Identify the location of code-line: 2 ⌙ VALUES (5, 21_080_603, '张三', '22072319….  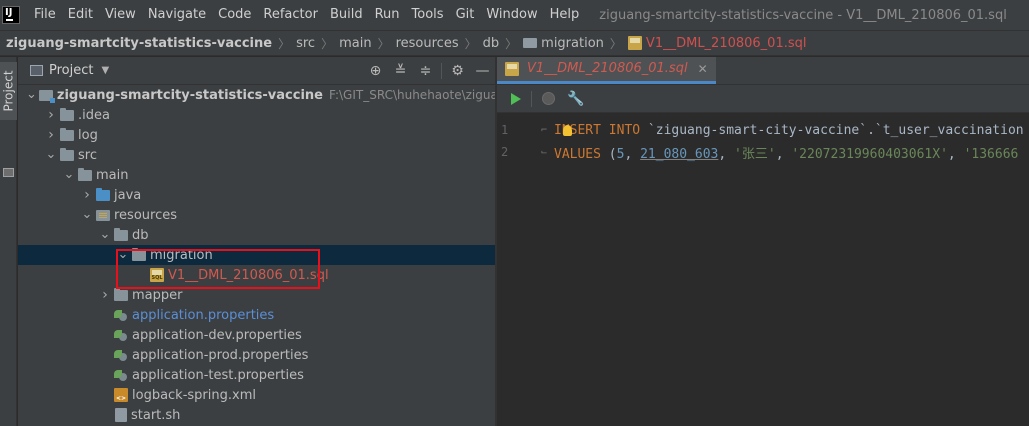
(763, 152).